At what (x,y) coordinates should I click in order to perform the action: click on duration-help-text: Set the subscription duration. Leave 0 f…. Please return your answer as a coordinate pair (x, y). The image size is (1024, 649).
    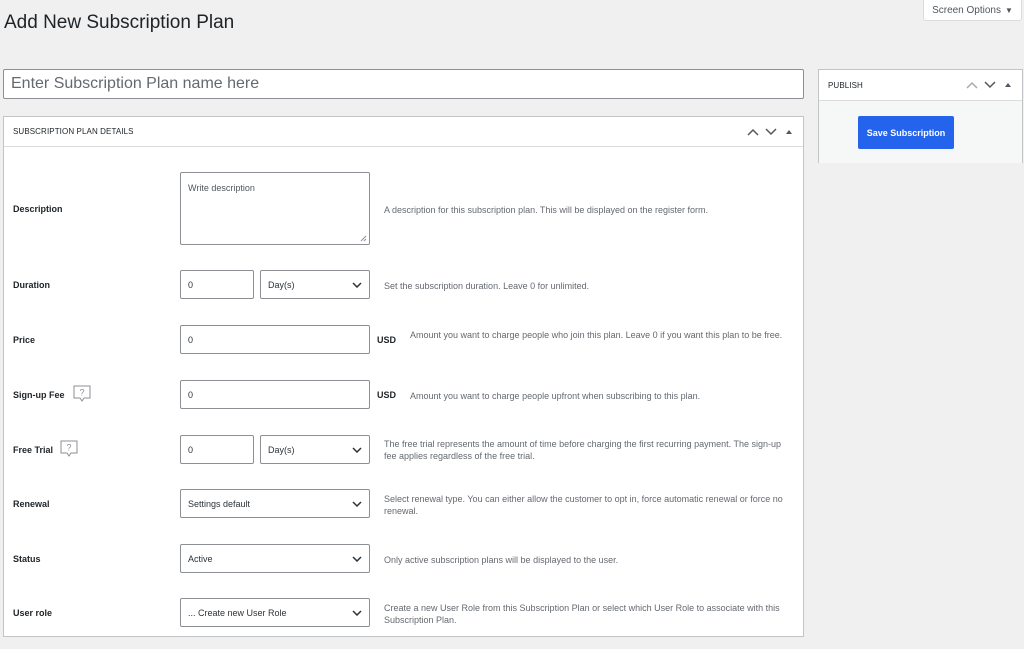
    Looking at the image, I should click on (487, 286).